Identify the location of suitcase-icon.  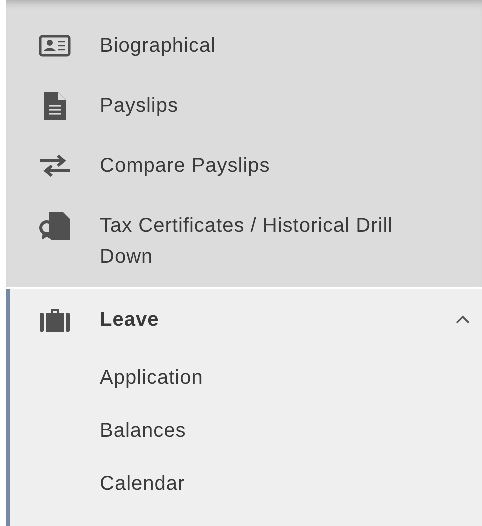
(55, 320).